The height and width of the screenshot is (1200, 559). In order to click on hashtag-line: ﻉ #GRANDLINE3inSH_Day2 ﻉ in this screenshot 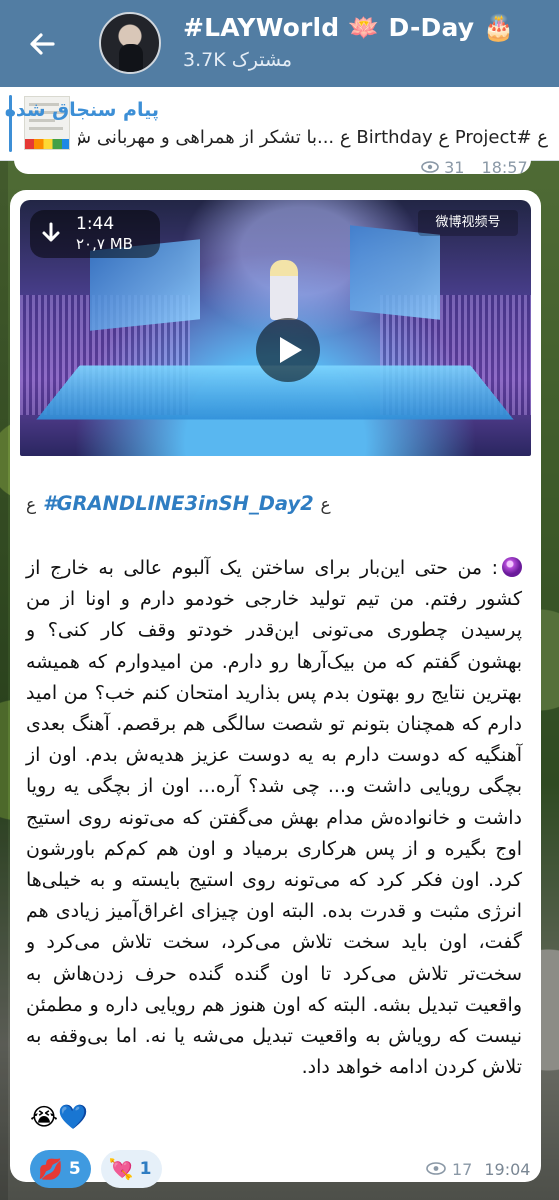, I will do `click(178, 503)`.